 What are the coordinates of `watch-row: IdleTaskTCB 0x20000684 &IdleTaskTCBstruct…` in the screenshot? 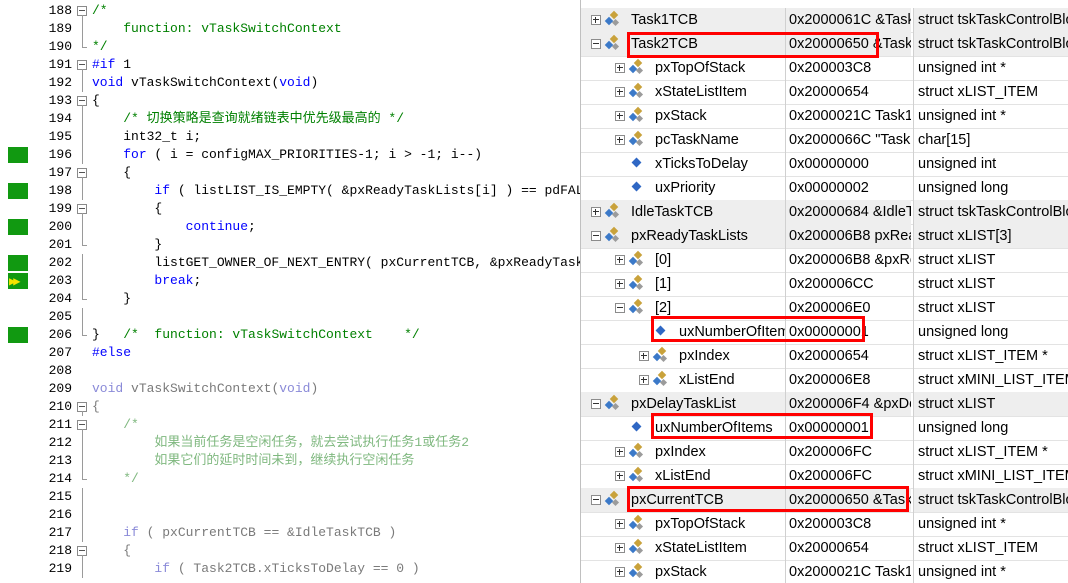 It's located at (824, 212).